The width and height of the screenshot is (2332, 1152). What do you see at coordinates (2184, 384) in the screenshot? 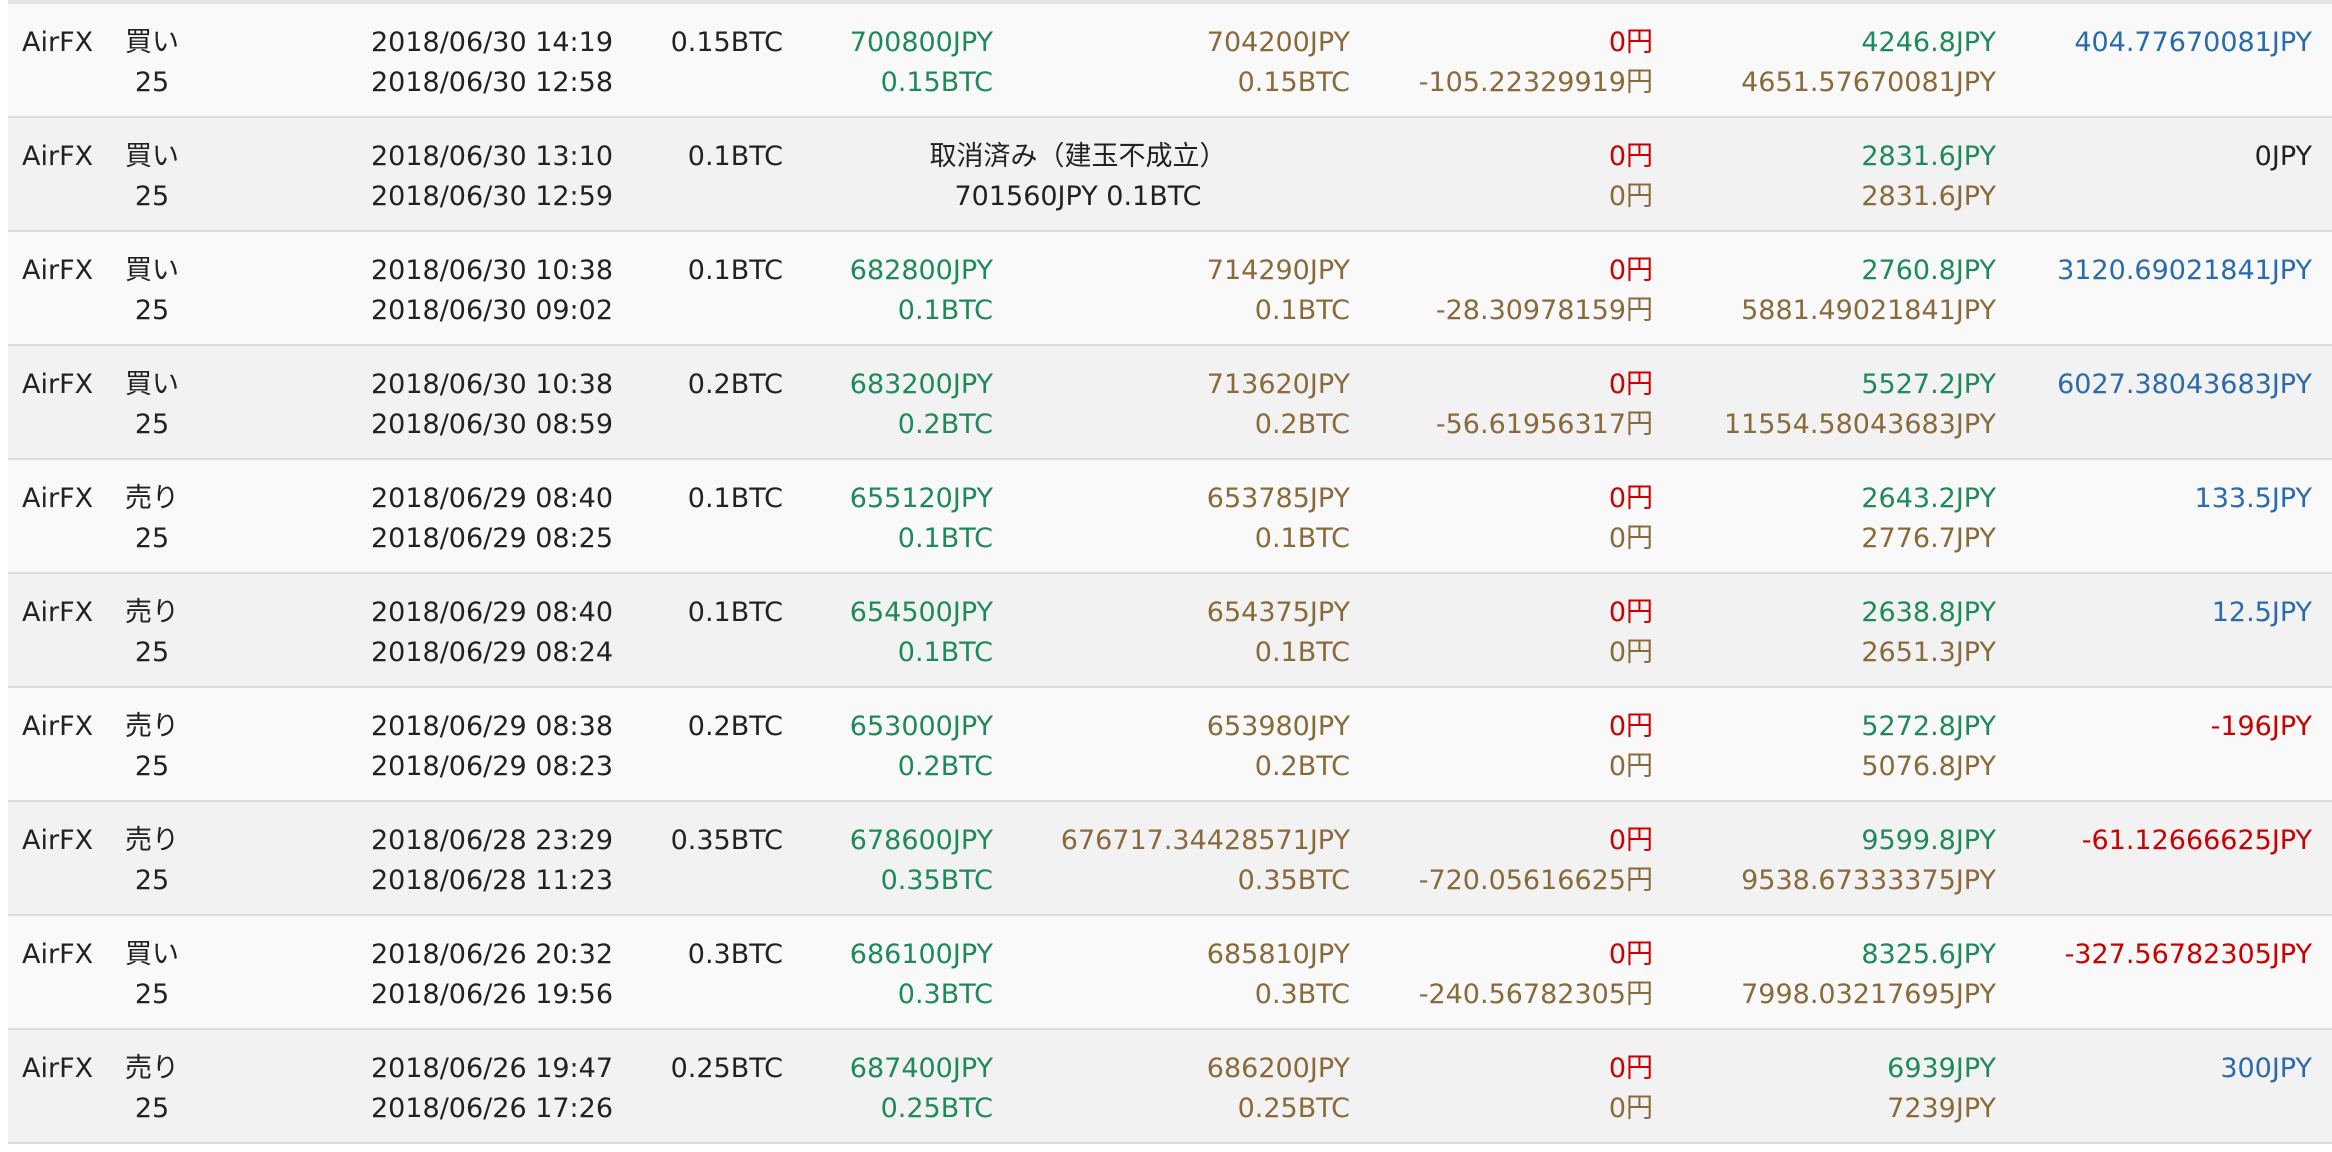
I see `profit: 6027.38043683JPY` at bounding box center [2184, 384].